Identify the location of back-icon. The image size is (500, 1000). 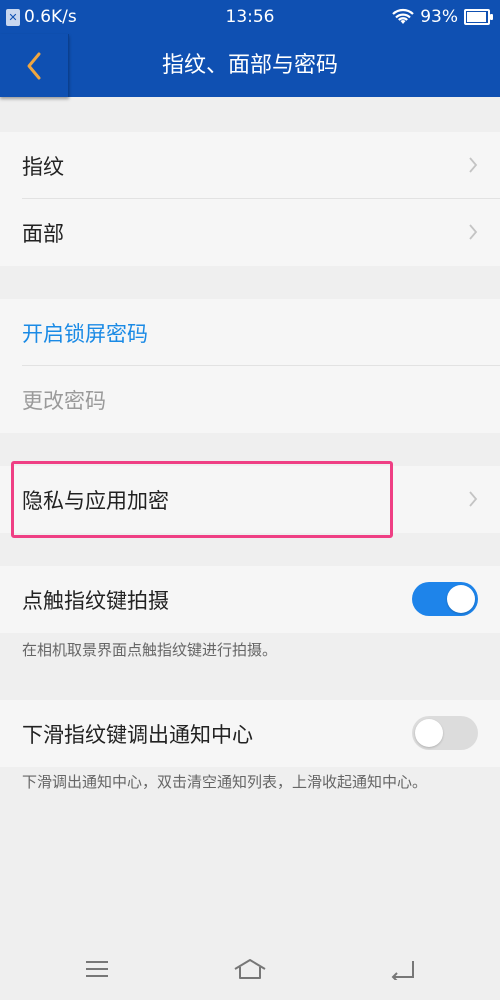
(402, 970).